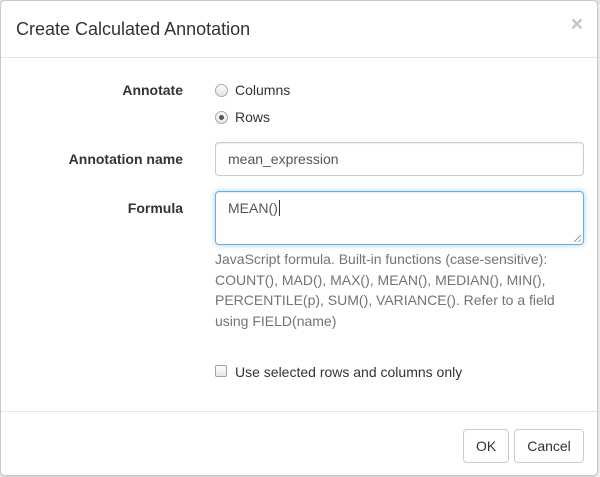 Image resolution: width=600 pixels, height=477 pixels. I want to click on dialog-header: Create Calculated Annotation ×, so click(299, 29).